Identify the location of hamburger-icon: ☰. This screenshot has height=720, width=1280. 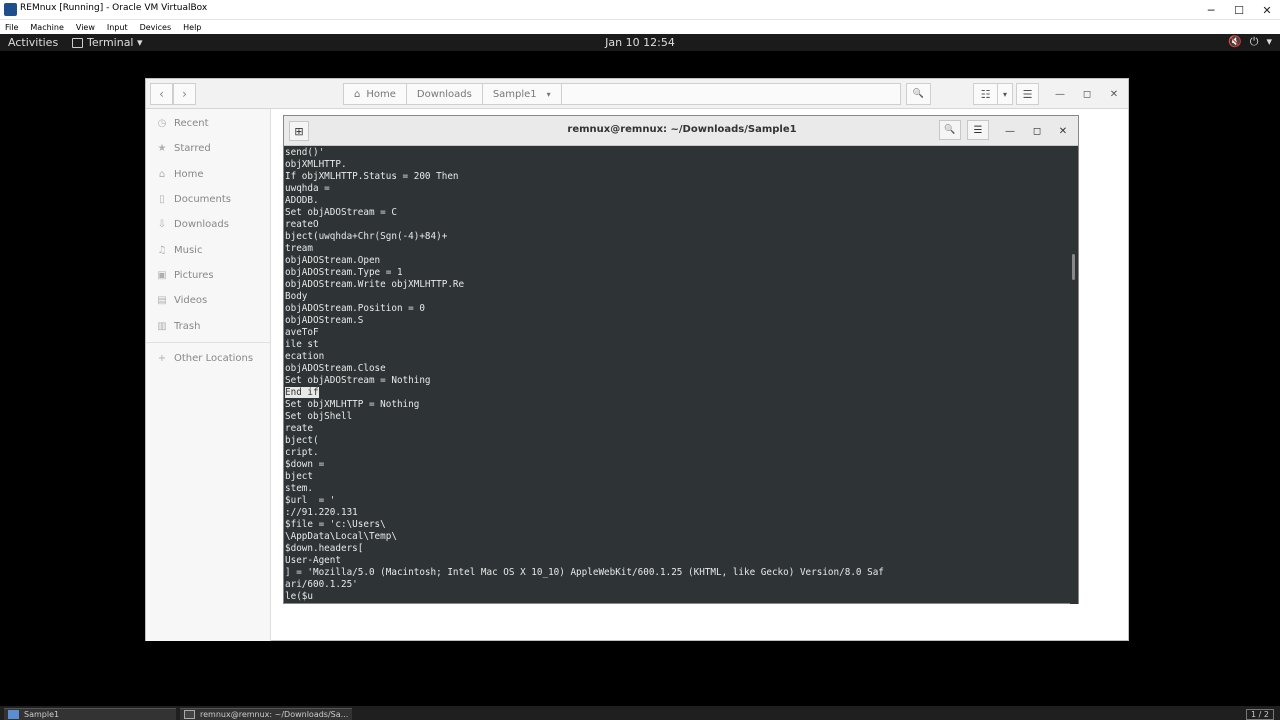
(1027, 94).